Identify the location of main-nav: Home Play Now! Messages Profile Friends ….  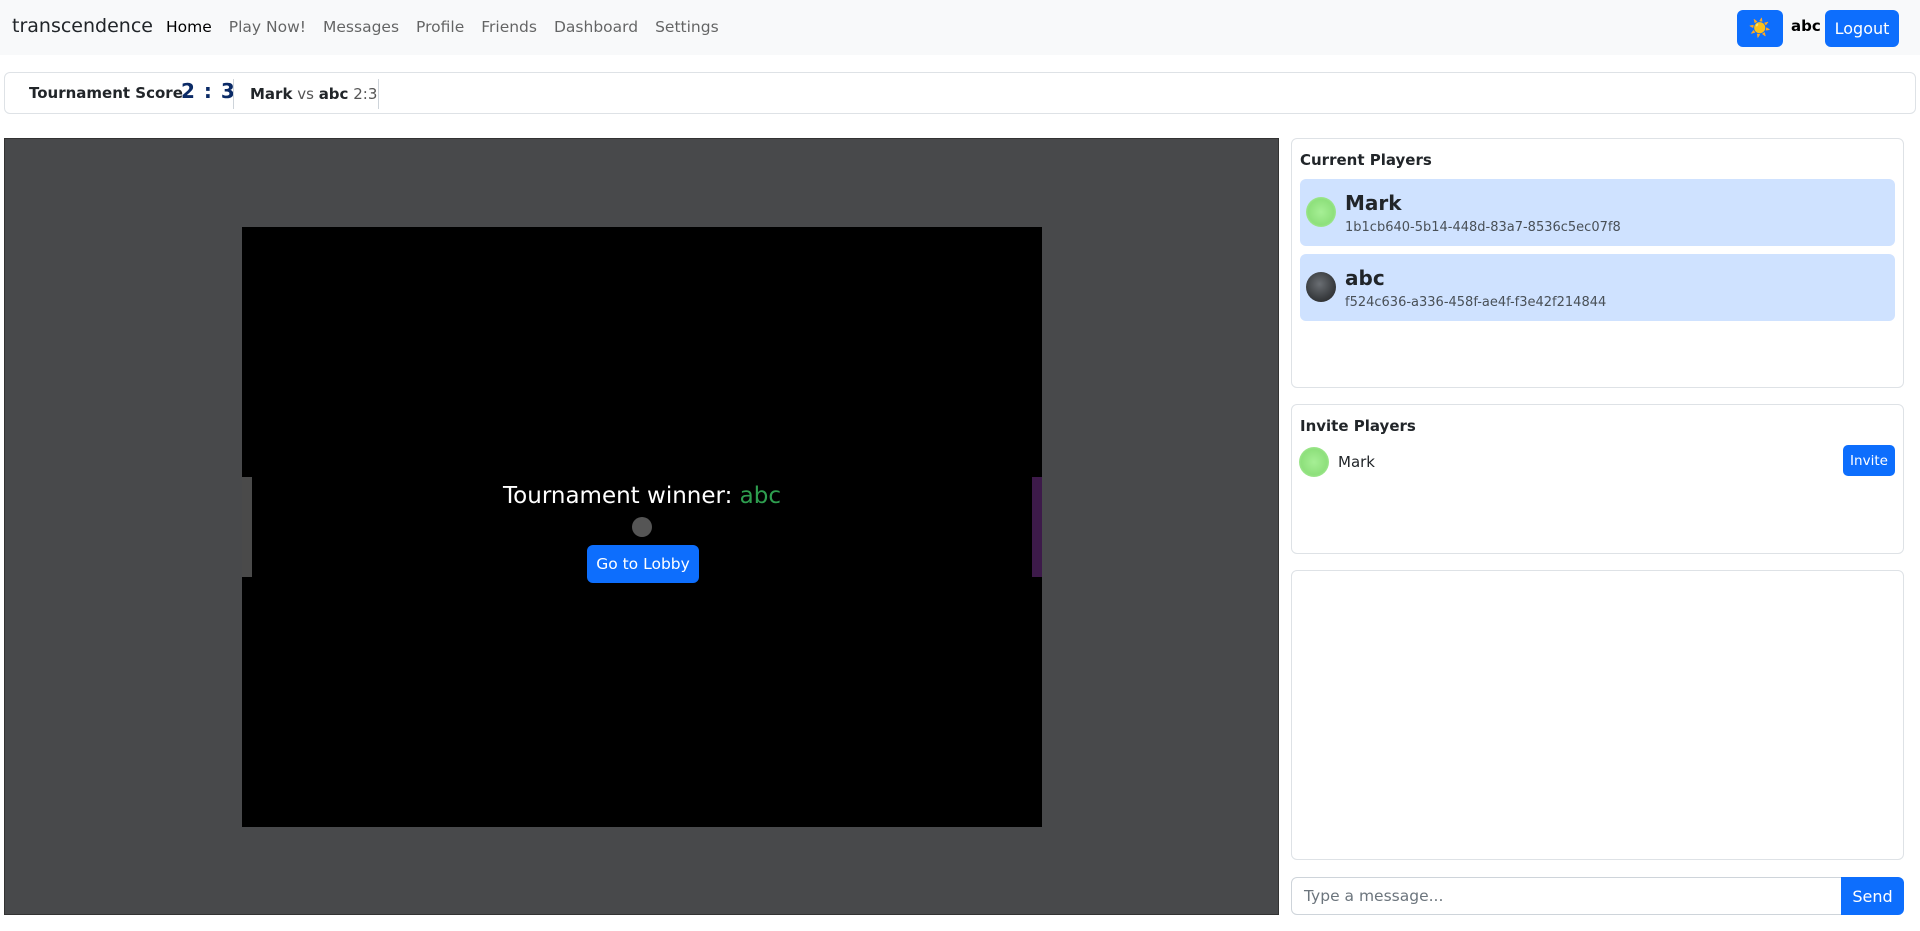
(451, 27).